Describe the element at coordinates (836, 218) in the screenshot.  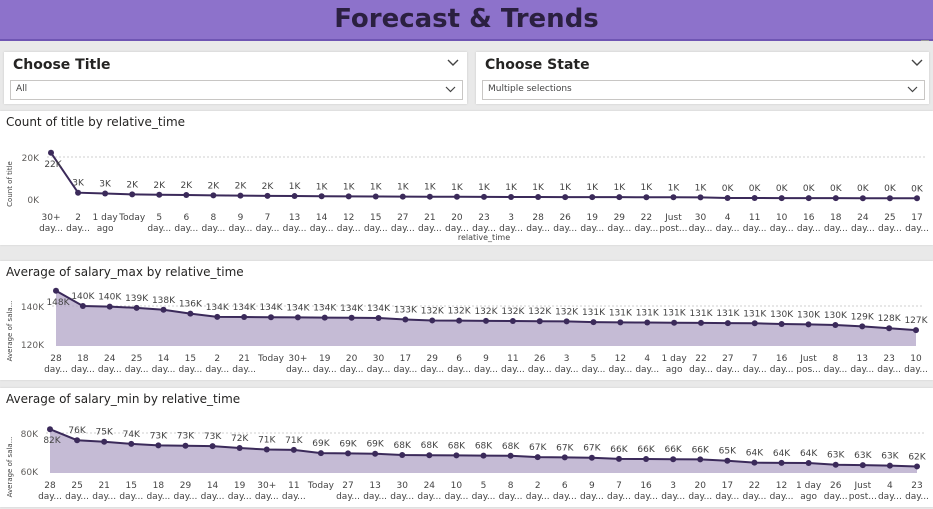
I see `x-tick-label: 18` at that location.